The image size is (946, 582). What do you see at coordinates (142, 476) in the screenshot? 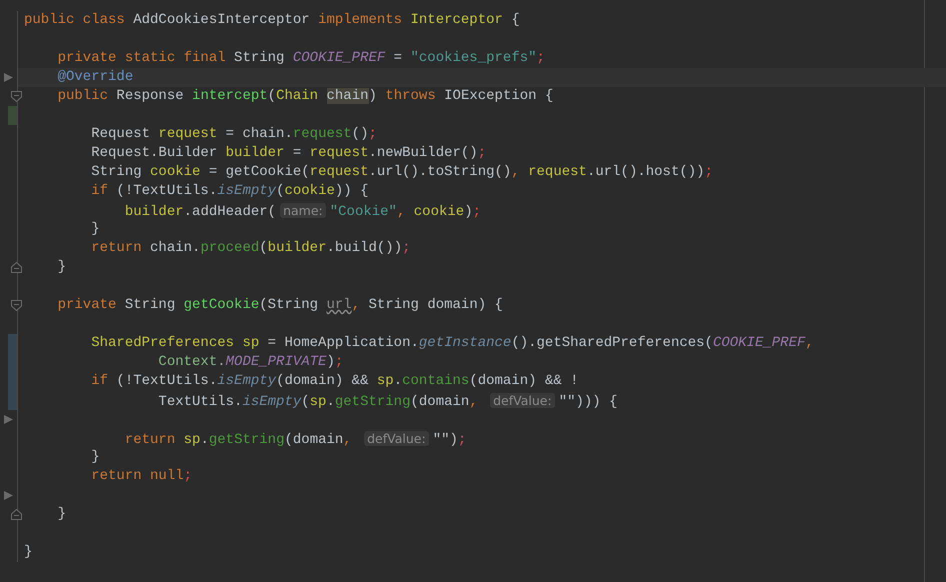
I see `code-line: return null;` at bounding box center [142, 476].